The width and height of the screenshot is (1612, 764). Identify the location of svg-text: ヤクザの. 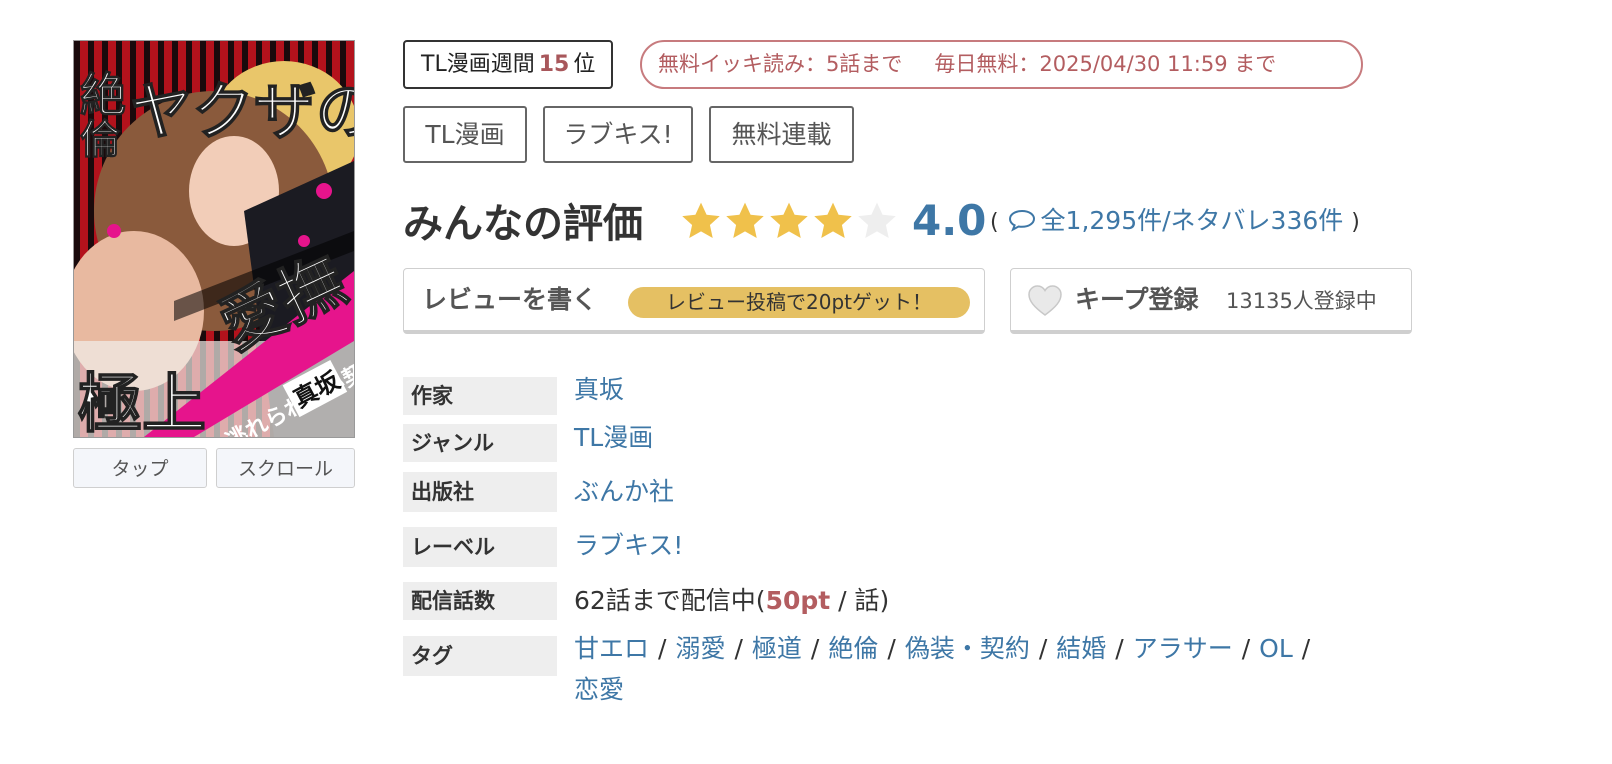
(242, 111).